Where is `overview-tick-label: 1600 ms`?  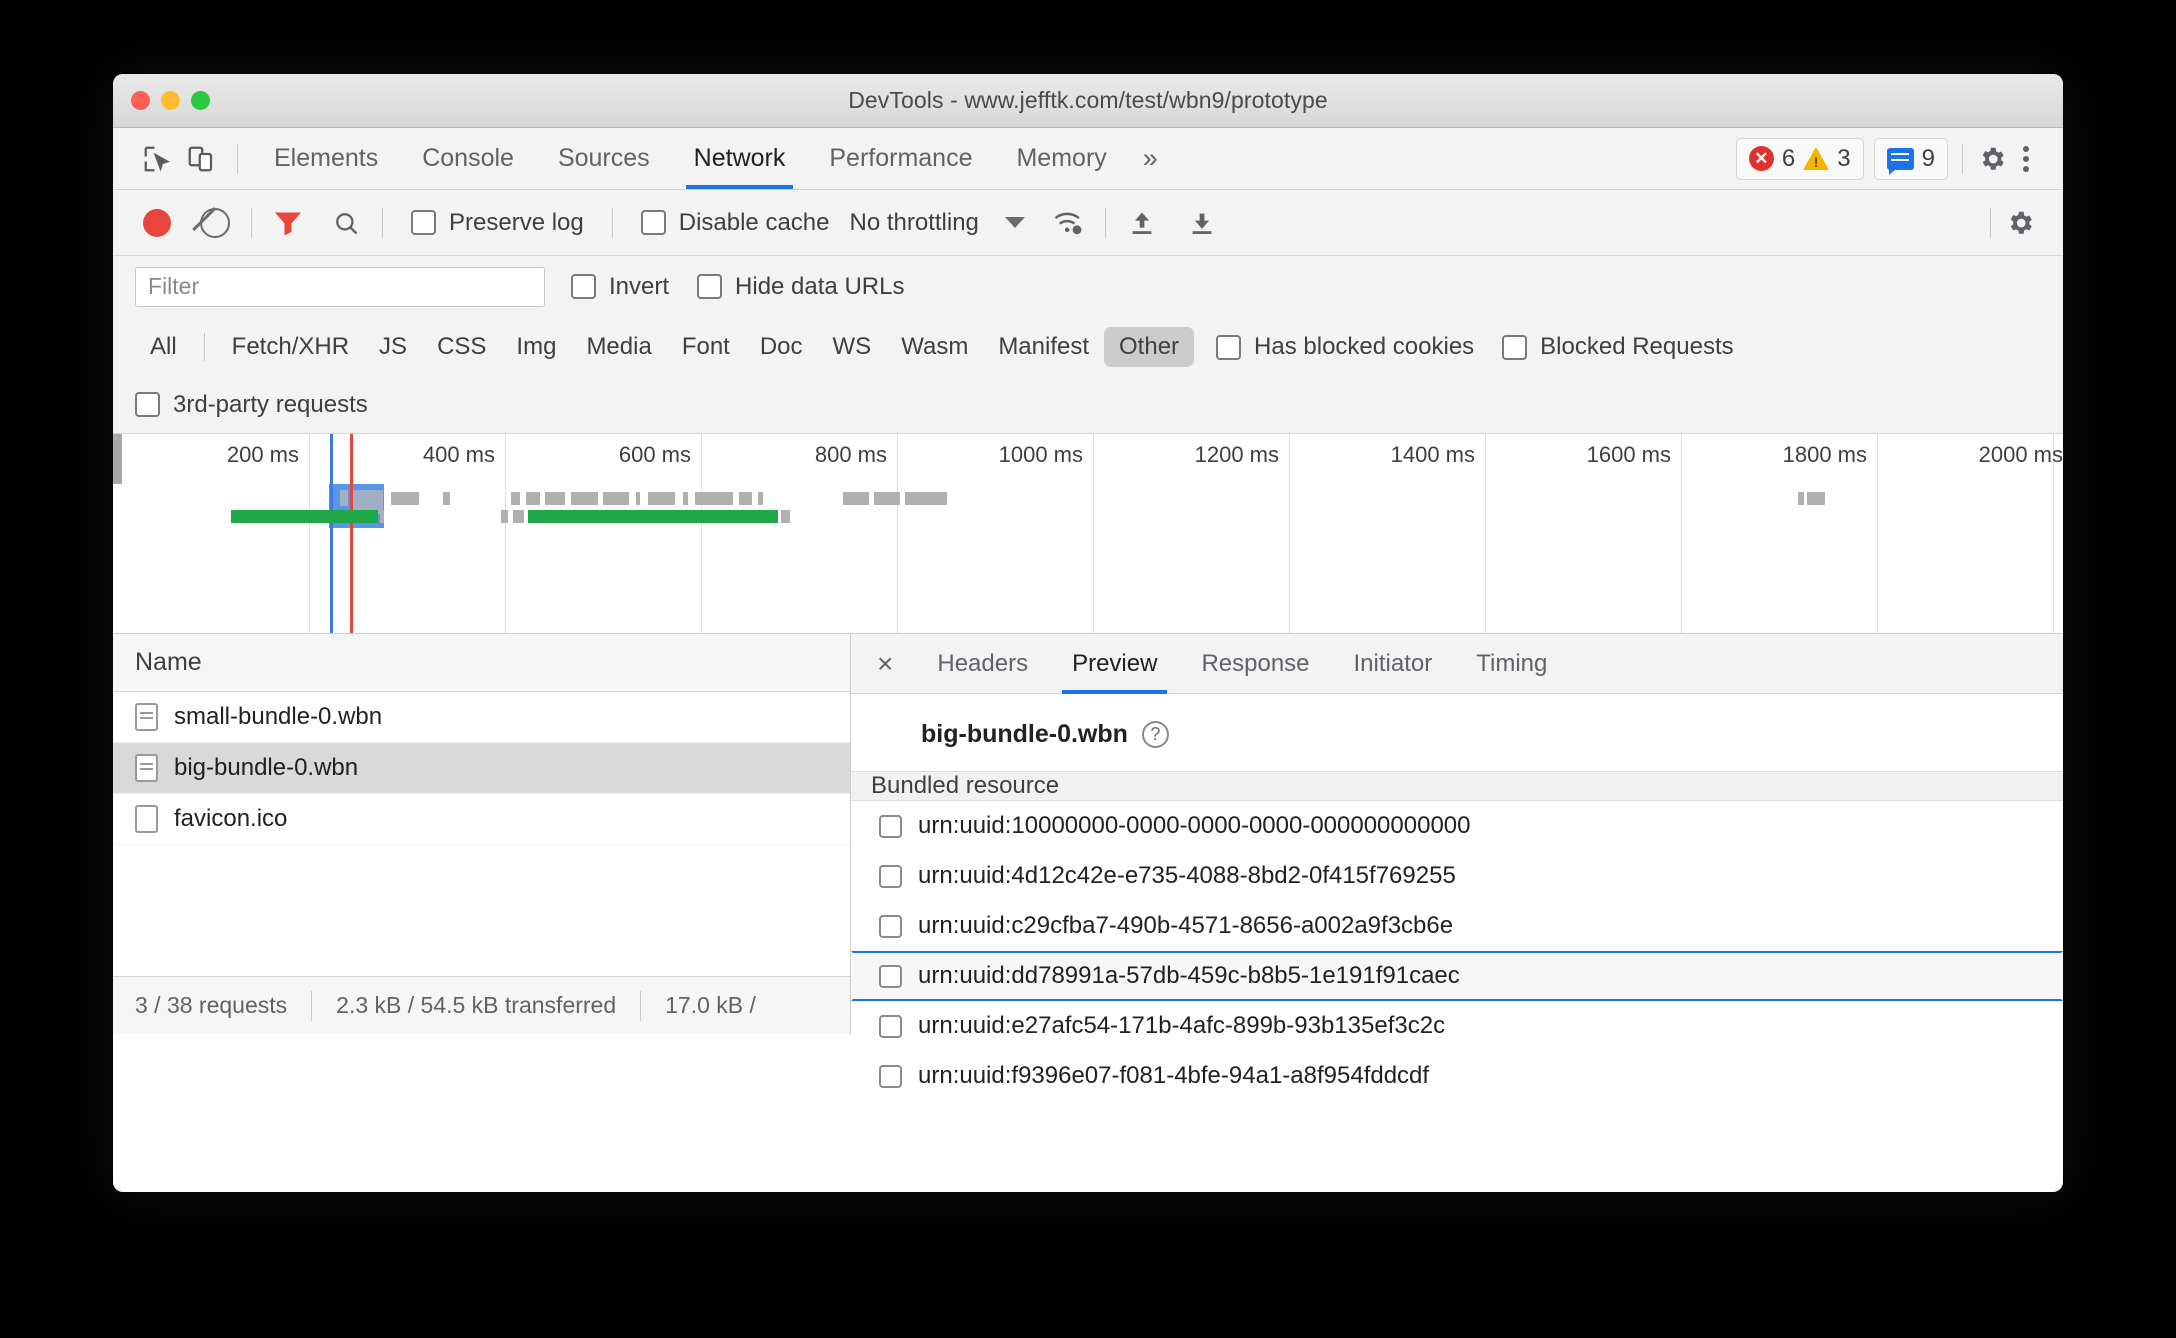
overview-tick-label: 1600 ms is located at coordinates (1628, 454).